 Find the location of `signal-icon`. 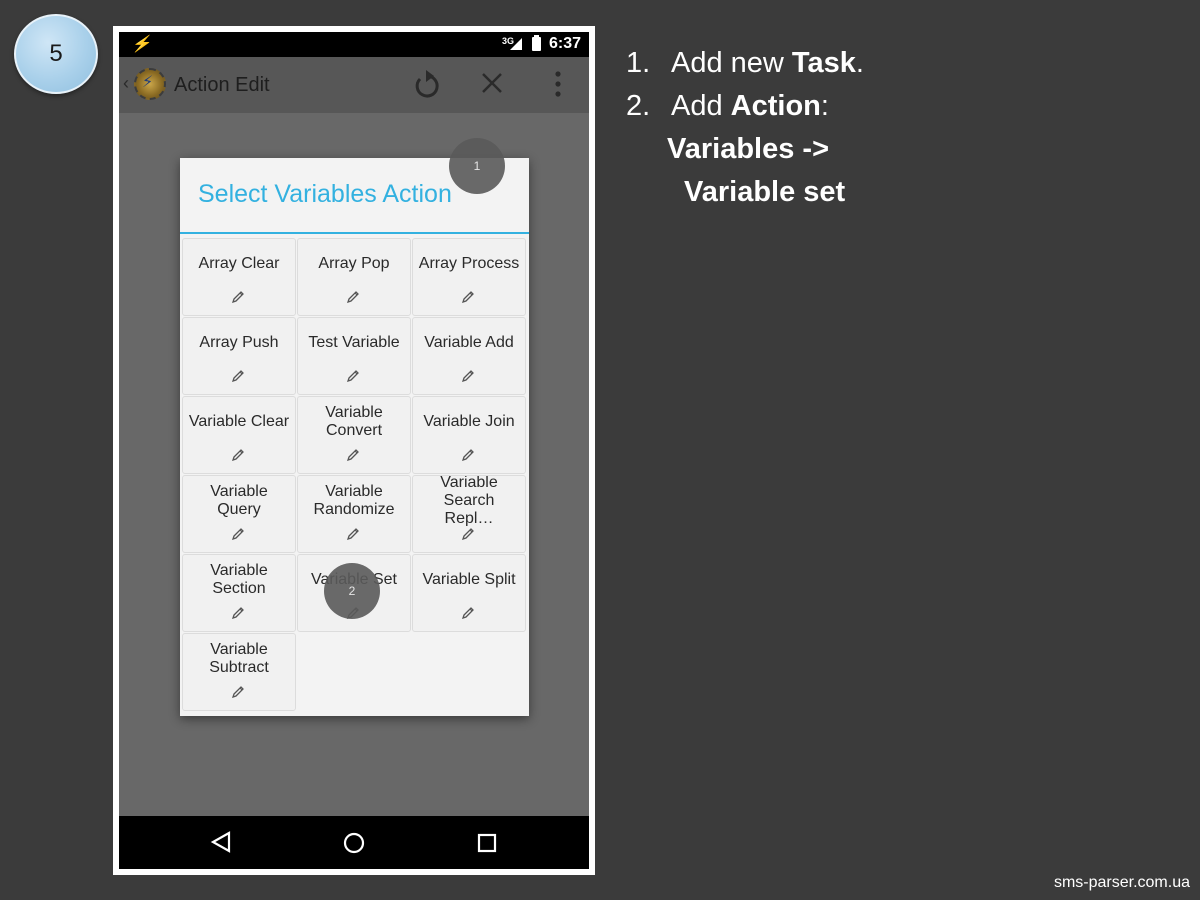

signal-icon is located at coordinates (516, 44).